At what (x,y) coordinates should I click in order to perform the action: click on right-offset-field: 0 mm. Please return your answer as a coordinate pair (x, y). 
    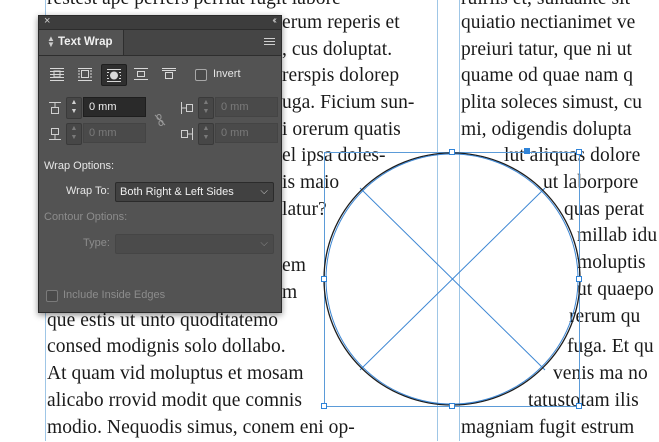
    Looking at the image, I should click on (246, 133).